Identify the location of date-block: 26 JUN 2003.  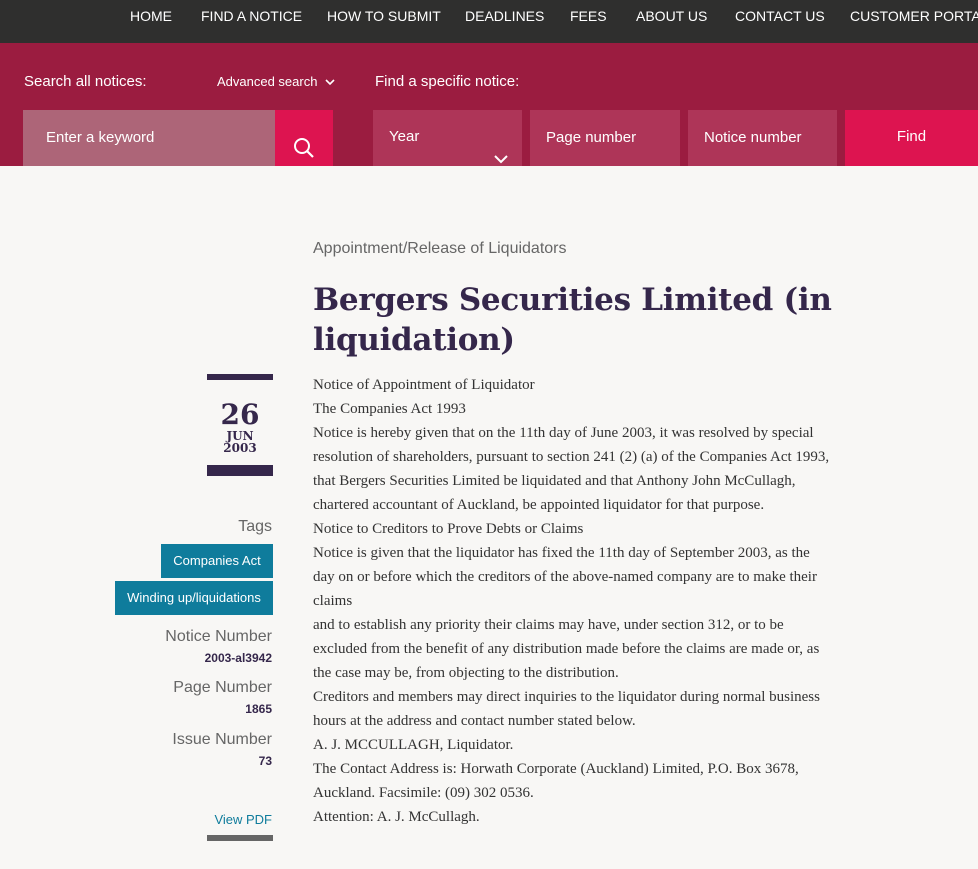
(240, 425).